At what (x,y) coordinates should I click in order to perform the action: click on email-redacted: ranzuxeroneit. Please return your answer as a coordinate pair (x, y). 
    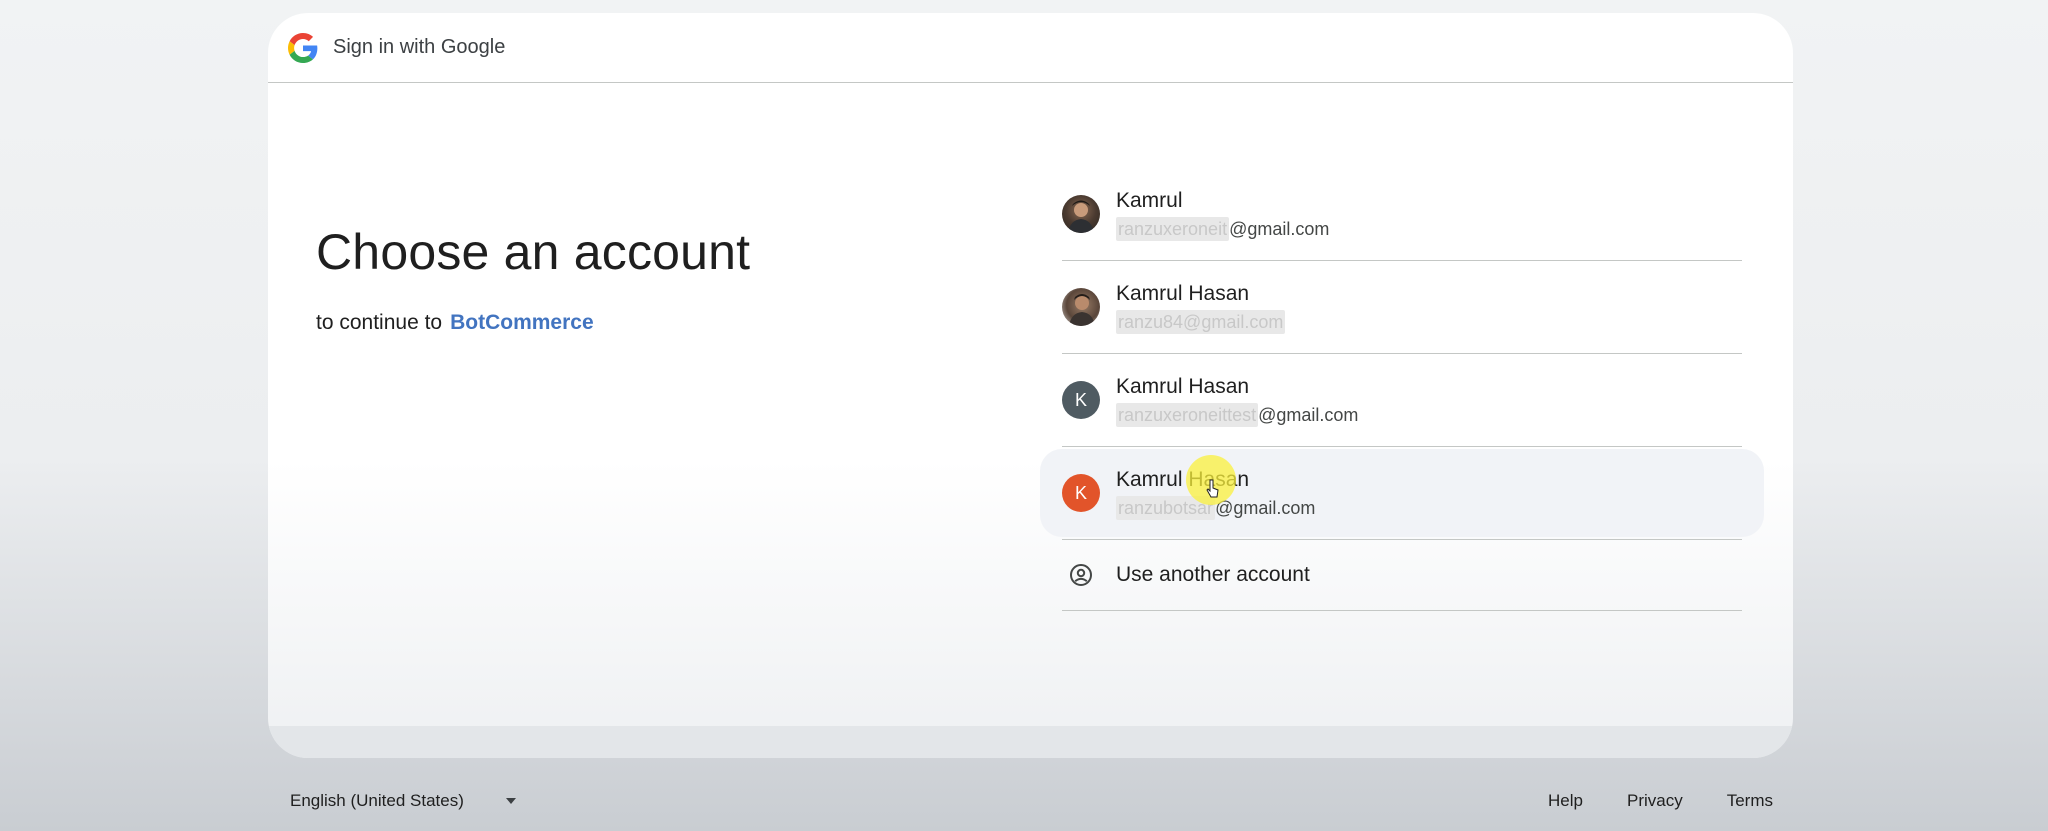
    Looking at the image, I should click on (1173, 229).